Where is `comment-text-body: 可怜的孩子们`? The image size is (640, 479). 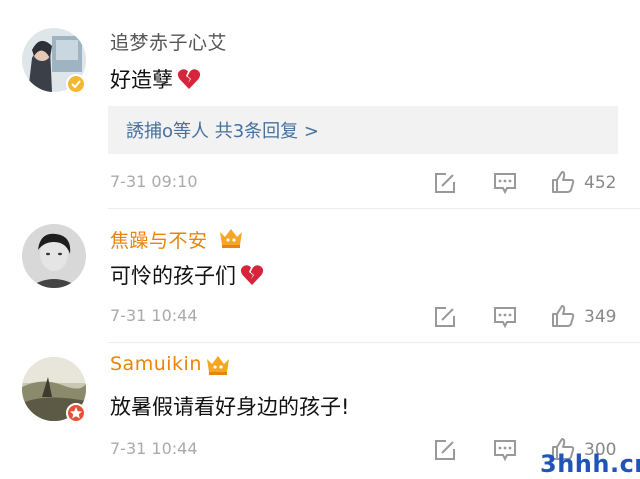
comment-text-body: 可怜的孩子们 is located at coordinates (173, 276).